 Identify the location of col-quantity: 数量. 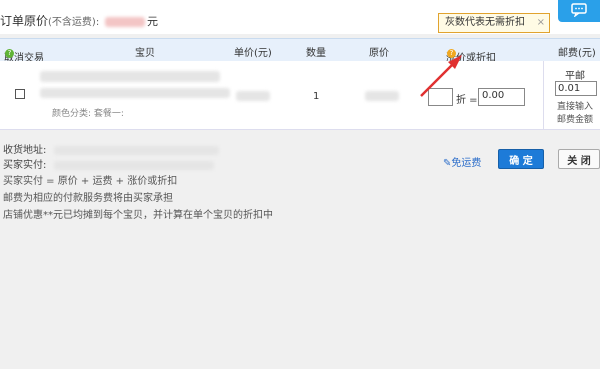
(316, 53).